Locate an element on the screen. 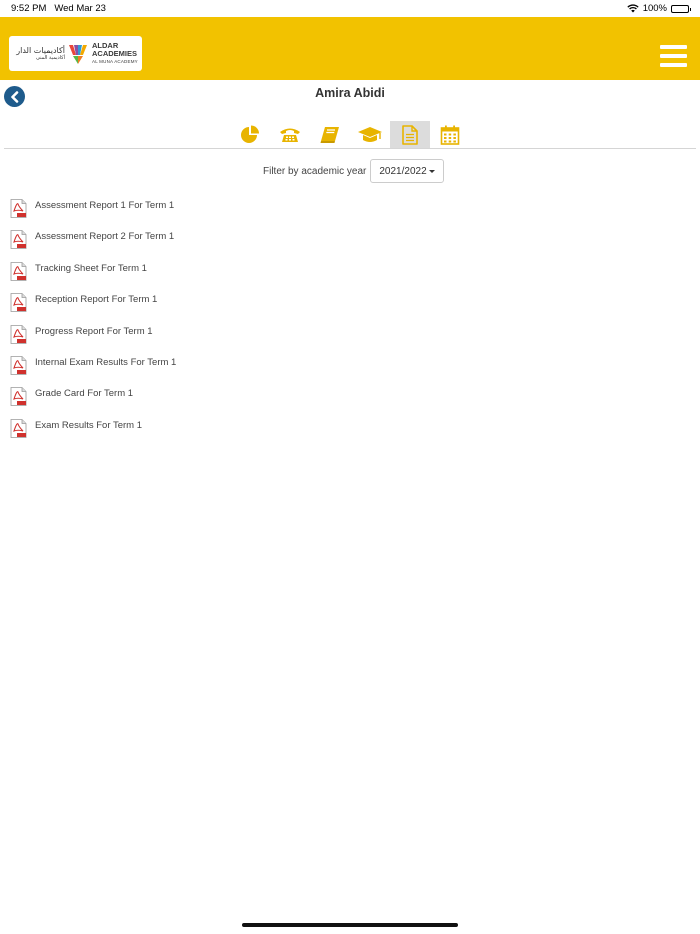 The image size is (700, 934). home-indicator is located at coordinates (350, 925).